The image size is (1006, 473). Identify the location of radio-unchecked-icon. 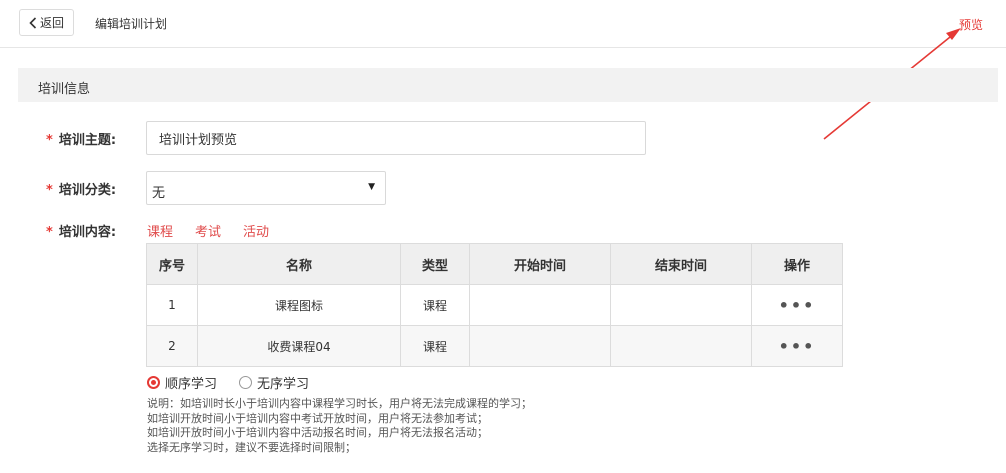
(246, 382).